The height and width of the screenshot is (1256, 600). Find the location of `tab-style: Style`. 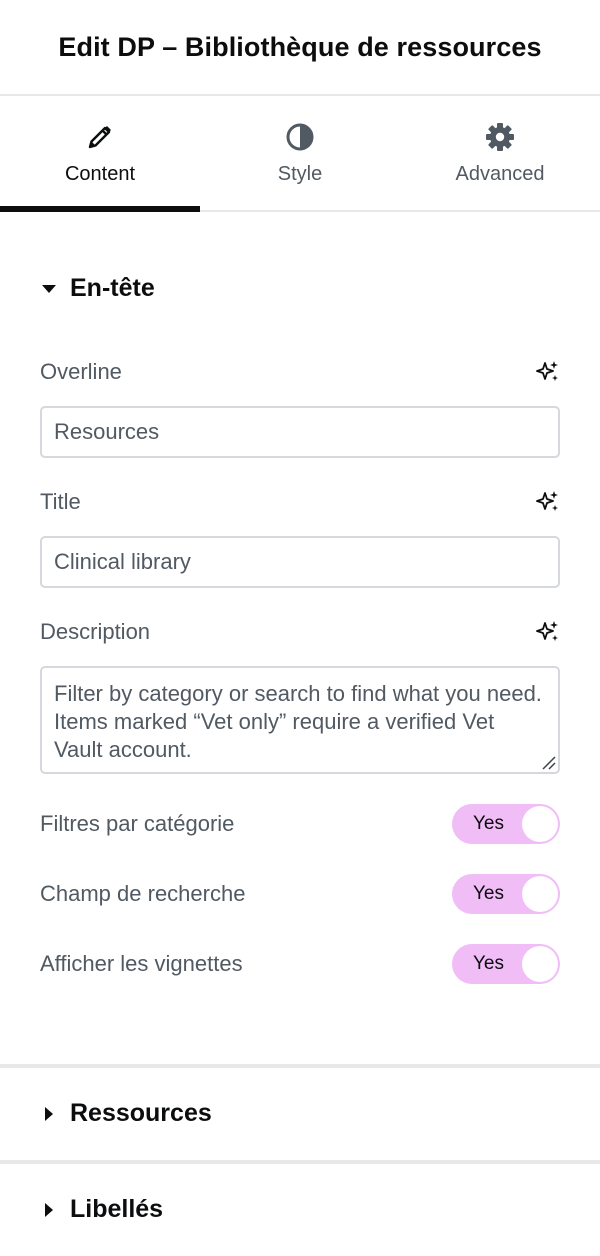

tab-style: Style is located at coordinates (300, 153).